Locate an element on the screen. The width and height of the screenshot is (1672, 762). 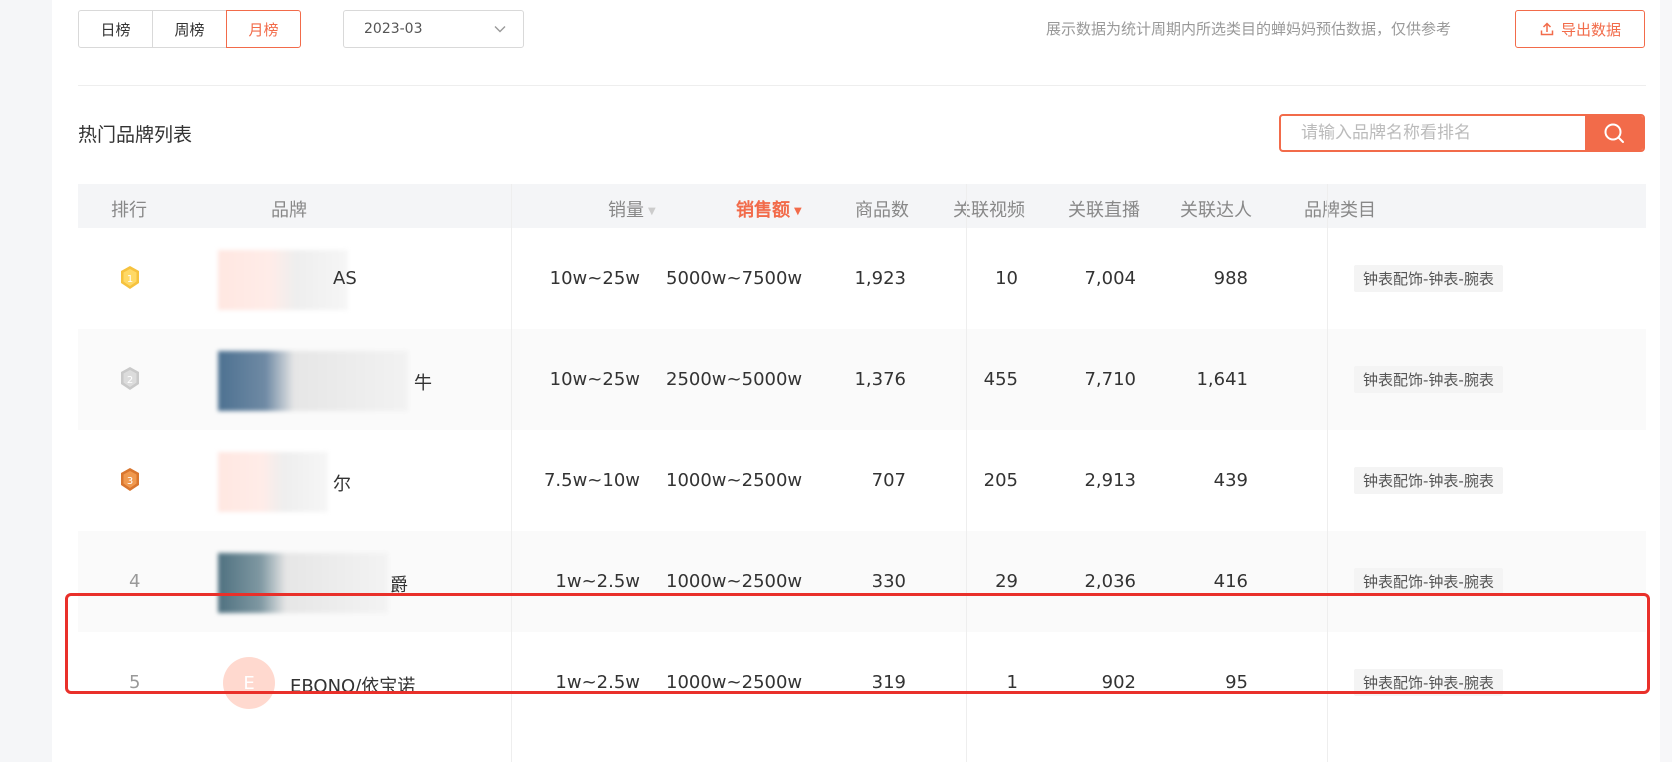
silver-medal-icon: 2 is located at coordinates (130, 378).